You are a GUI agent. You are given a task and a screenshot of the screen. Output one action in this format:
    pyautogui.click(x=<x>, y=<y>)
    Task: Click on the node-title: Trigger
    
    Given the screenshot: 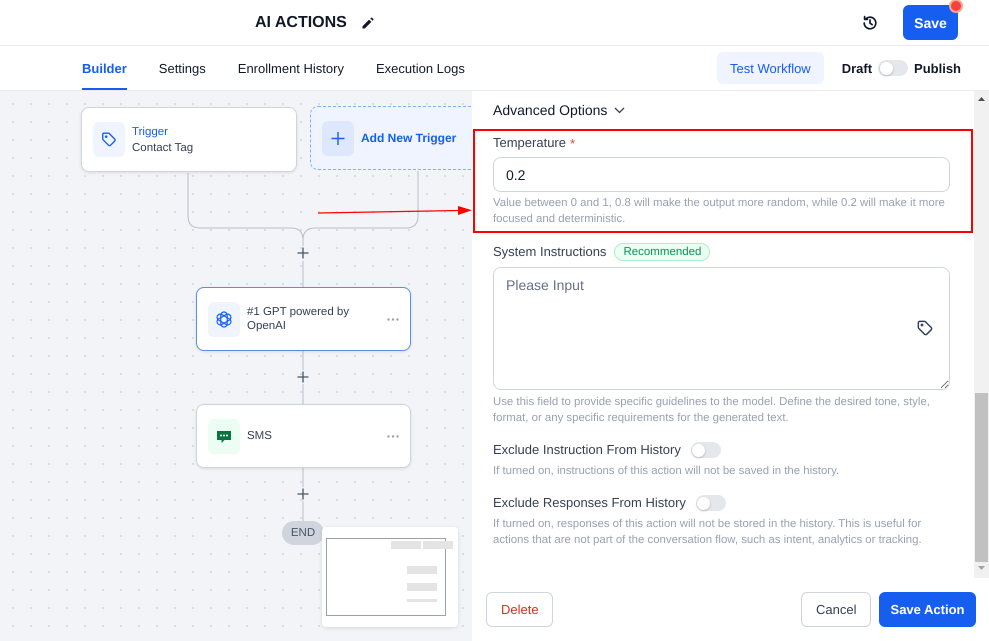 What is the action you would take?
    pyautogui.click(x=150, y=131)
    